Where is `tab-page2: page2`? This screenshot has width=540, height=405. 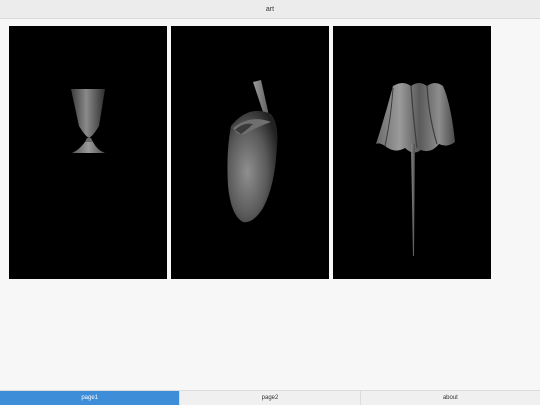
tab-page2: page2 is located at coordinates (270, 398).